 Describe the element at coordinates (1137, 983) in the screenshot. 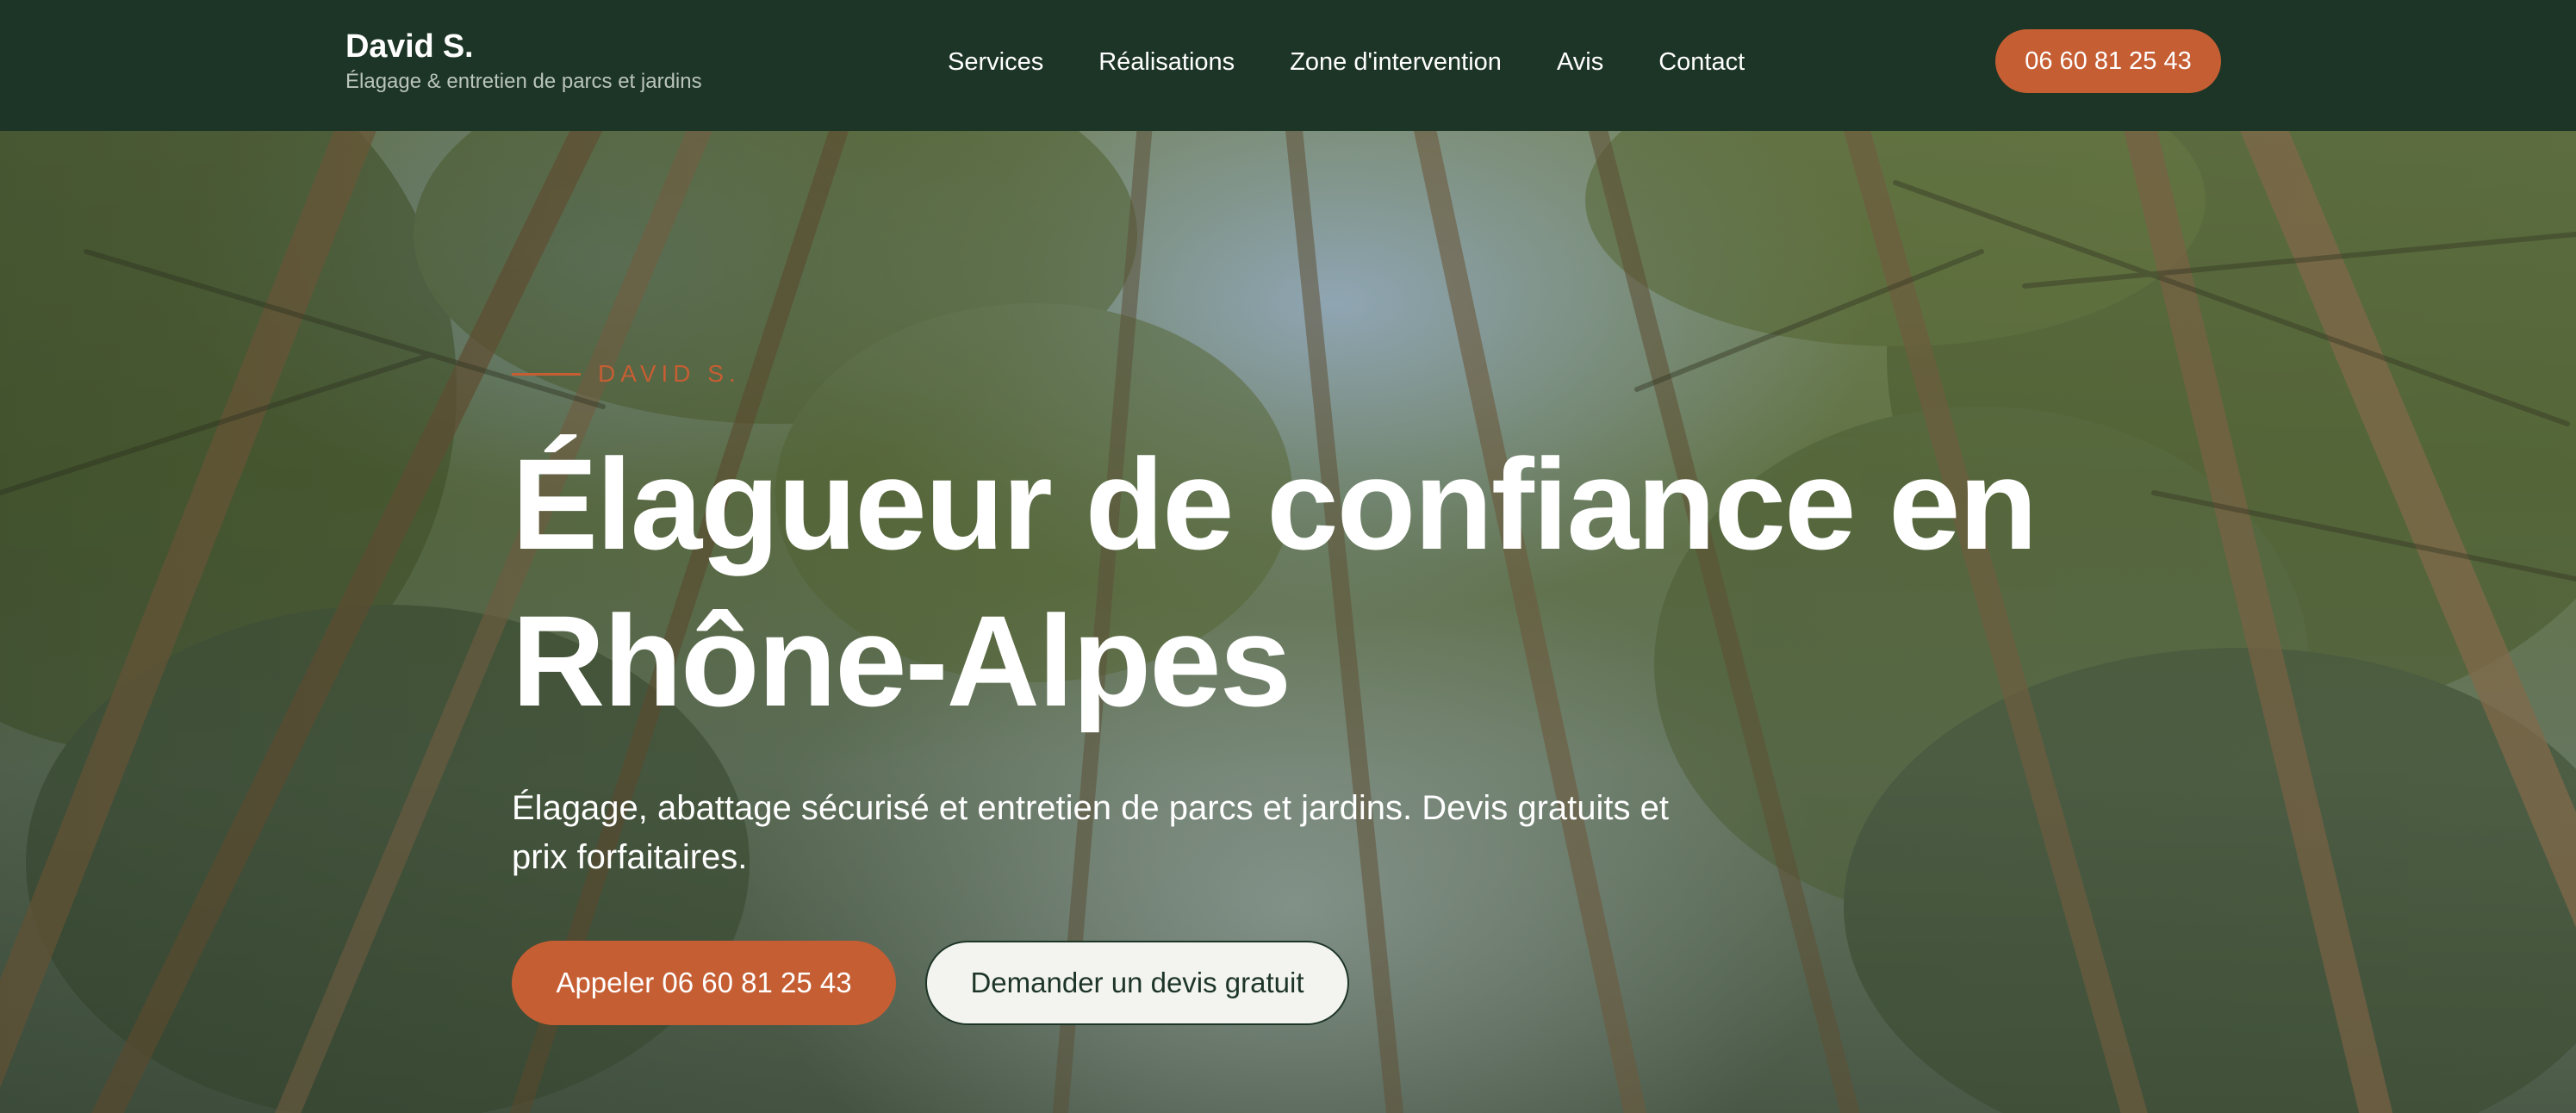

I see `quote-request-button: Demander un devis gratuit` at that location.